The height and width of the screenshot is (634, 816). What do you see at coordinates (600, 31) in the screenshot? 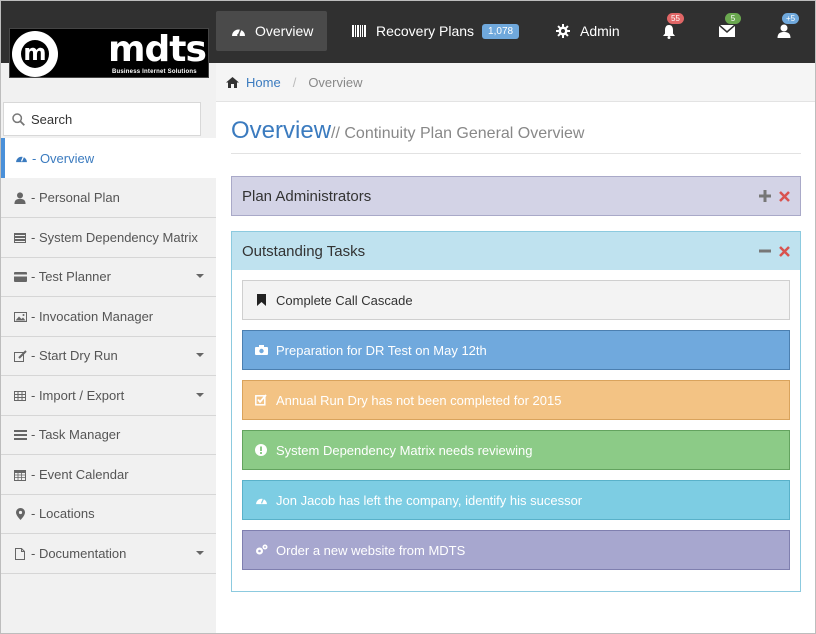
I see `nav-admin-label: Admin` at bounding box center [600, 31].